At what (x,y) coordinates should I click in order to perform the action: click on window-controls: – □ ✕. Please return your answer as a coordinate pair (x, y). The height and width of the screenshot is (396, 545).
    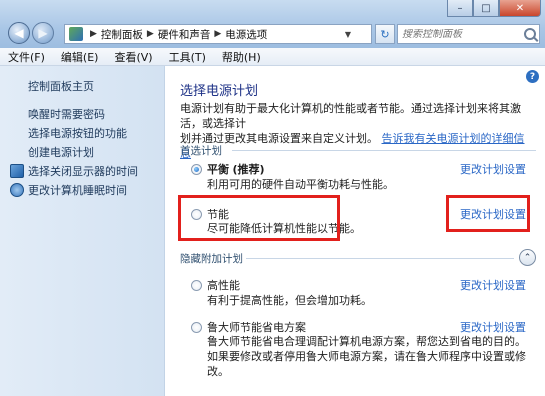
    Looking at the image, I should click on (494, 9).